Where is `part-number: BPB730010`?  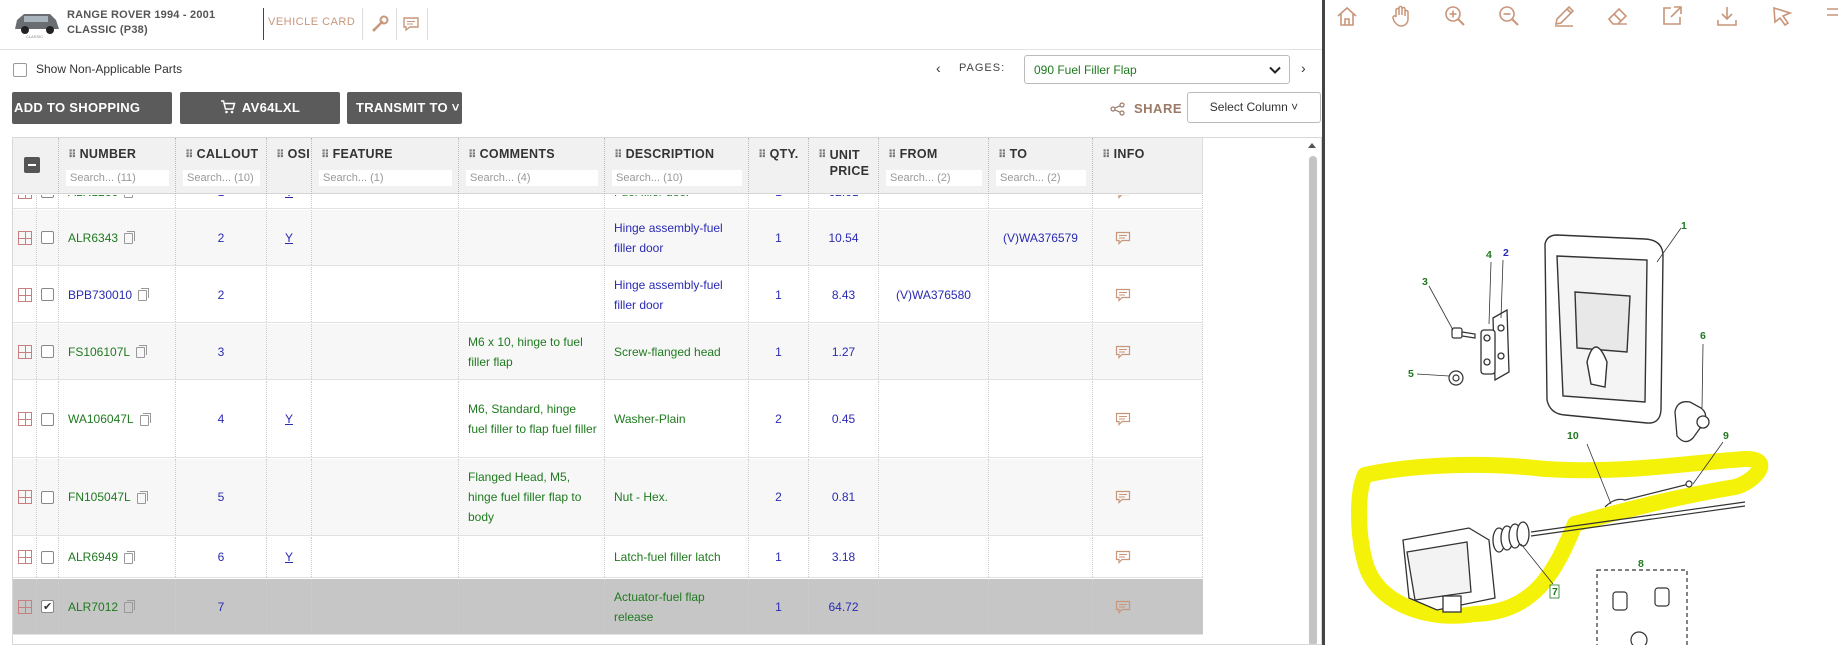 part-number: BPB730010 is located at coordinates (100, 295).